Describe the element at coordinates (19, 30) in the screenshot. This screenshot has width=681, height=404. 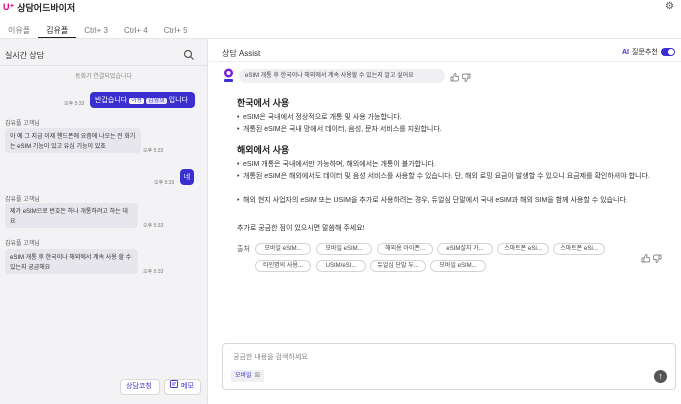
I see `tab-1: 이유플` at that location.